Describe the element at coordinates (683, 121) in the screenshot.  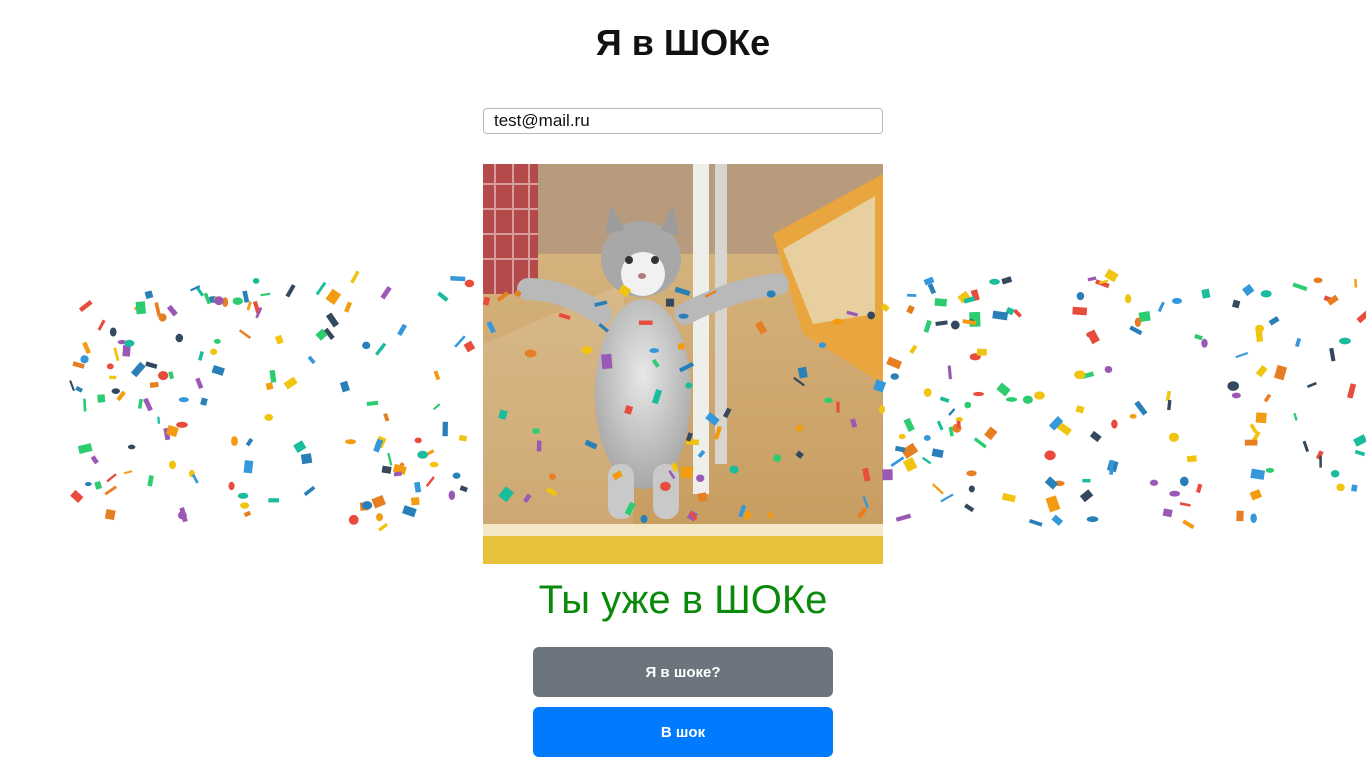
I see `email-field` at that location.